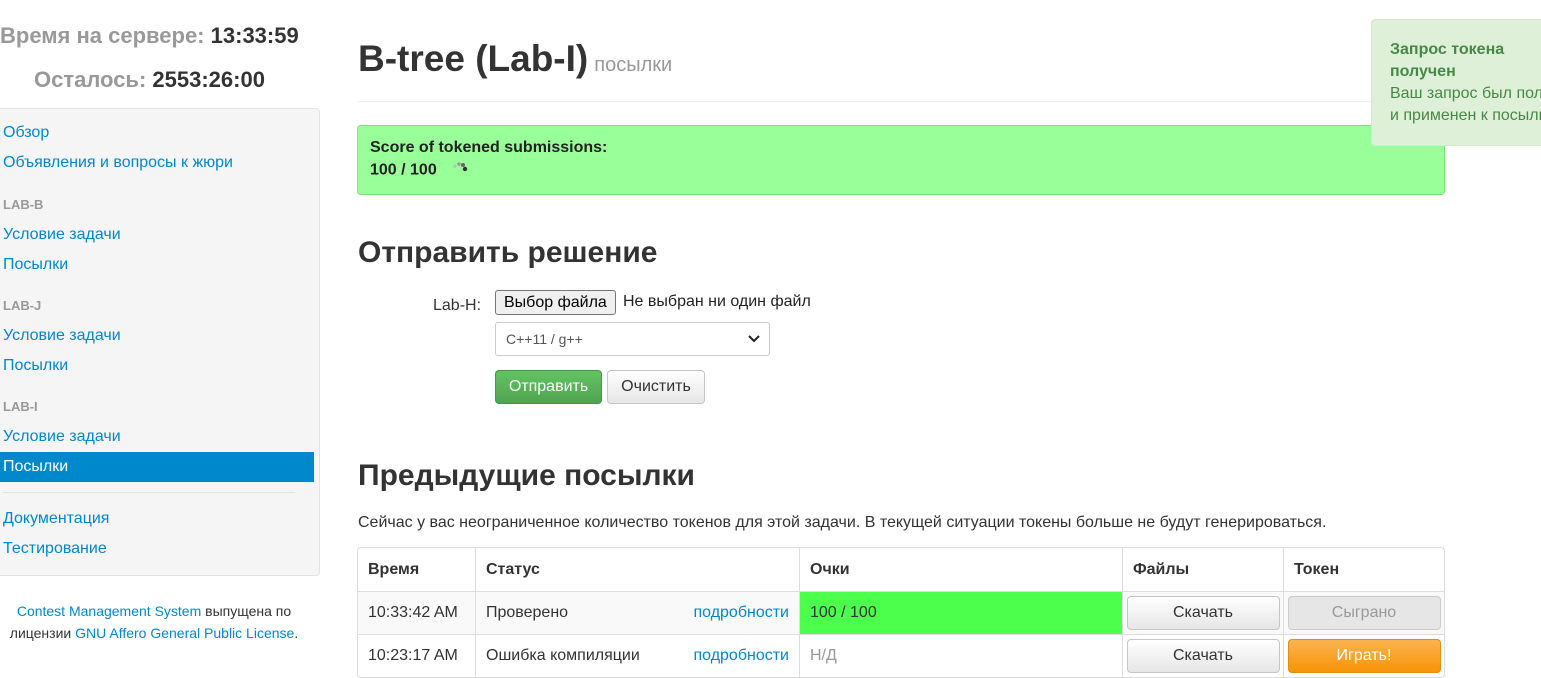  Describe the element at coordinates (632, 339) in the screenshot. I see `language-select: C++11 / g++` at that location.